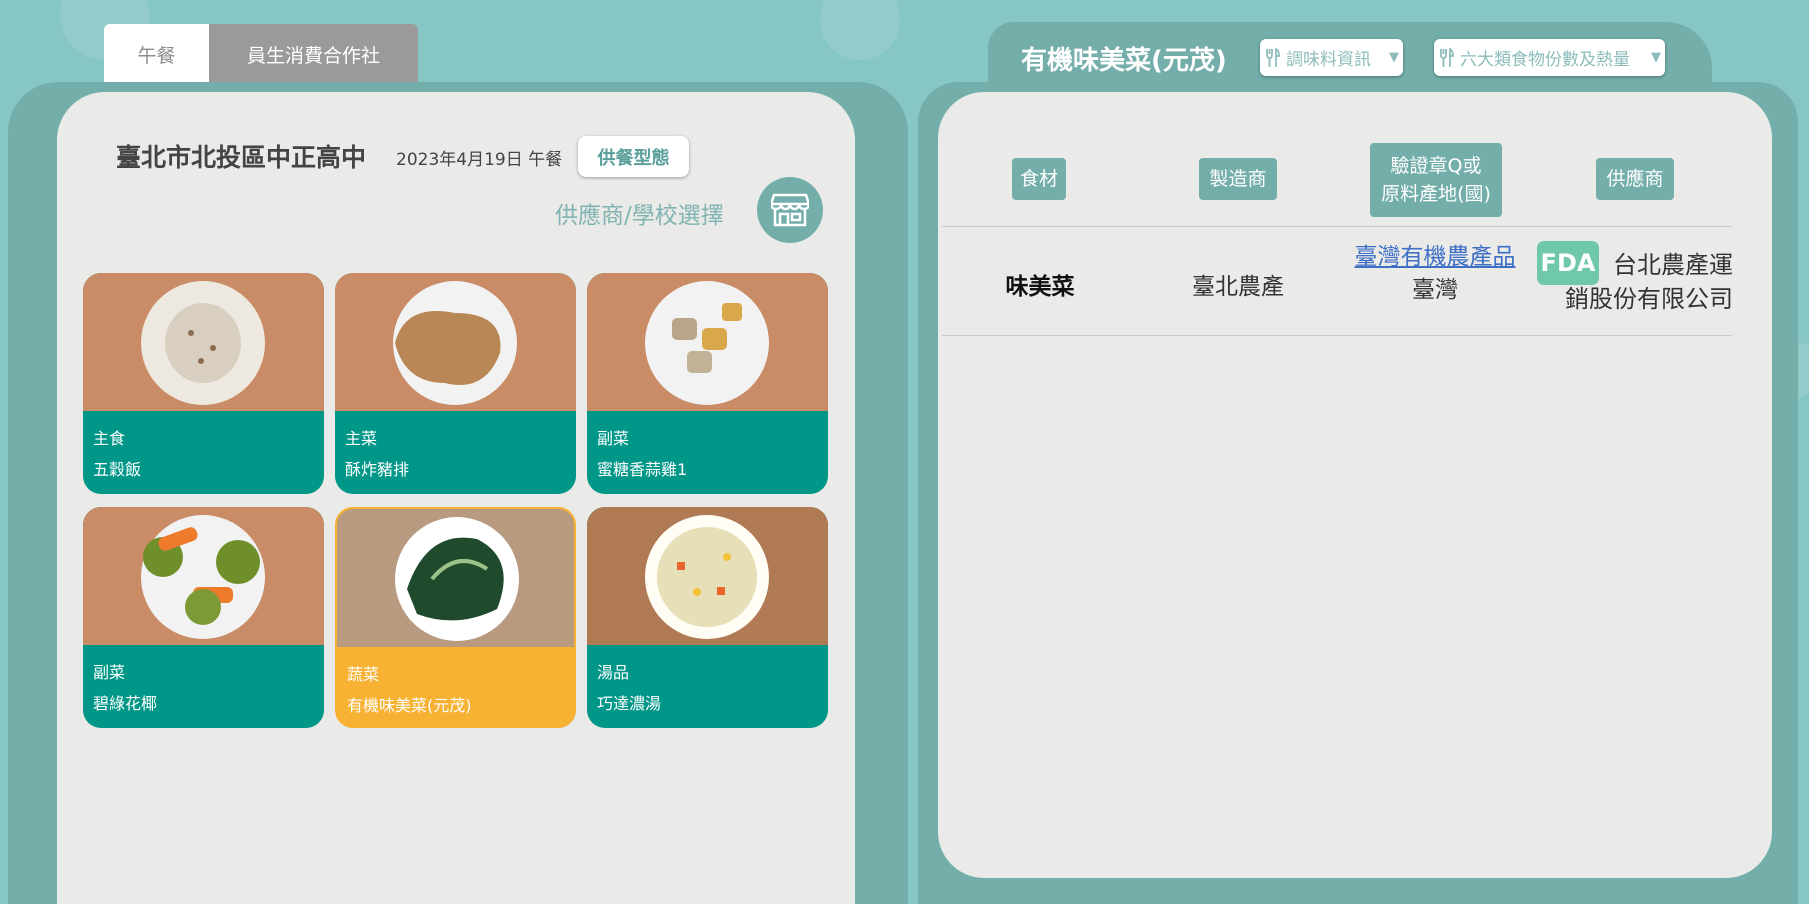 The height and width of the screenshot is (904, 1809). I want to click on dish-name: 有機味美菜(元茂), so click(409, 705).